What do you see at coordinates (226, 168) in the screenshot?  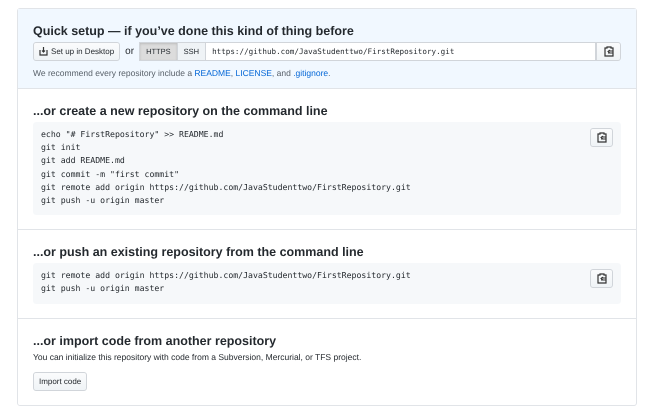 I see `code-text: echo "# FirstRepository" >> README.md git init git add README.md git commit -m "first commit" git remote add origin https://github.com/JavaStudenttwo/FirstRepository.git git push -u origin master` at bounding box center [226, 168].